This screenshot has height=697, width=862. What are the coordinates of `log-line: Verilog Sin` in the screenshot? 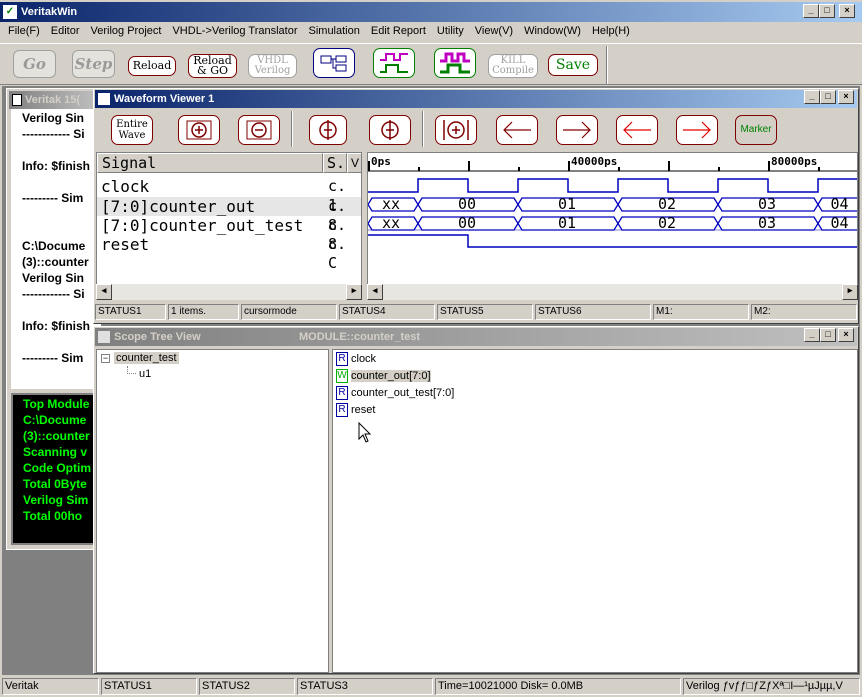 It's located at (53, 118).